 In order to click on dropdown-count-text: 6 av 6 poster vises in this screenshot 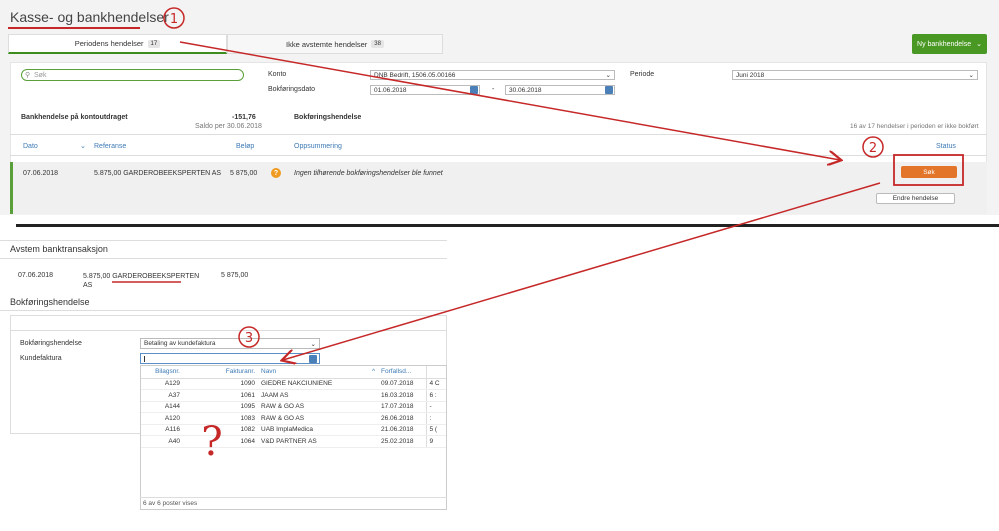, I will do `click(170, 503)`.